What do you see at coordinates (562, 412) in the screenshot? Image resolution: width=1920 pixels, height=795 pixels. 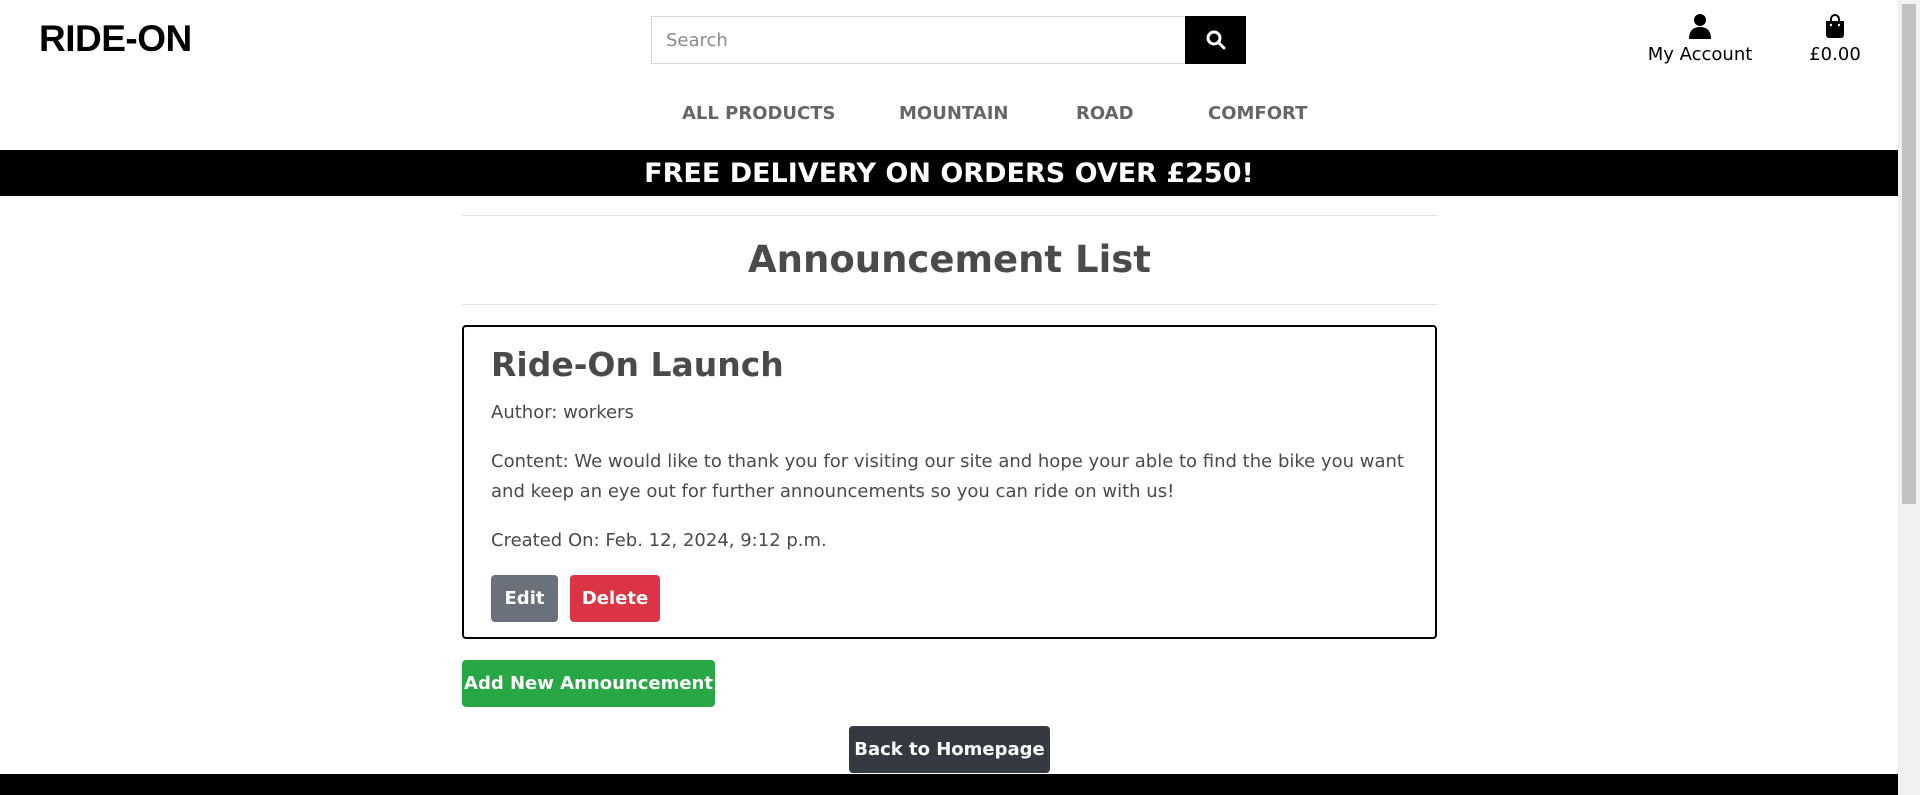 I see `announcement-author: Author: workers` at bounding box center [562, 412].